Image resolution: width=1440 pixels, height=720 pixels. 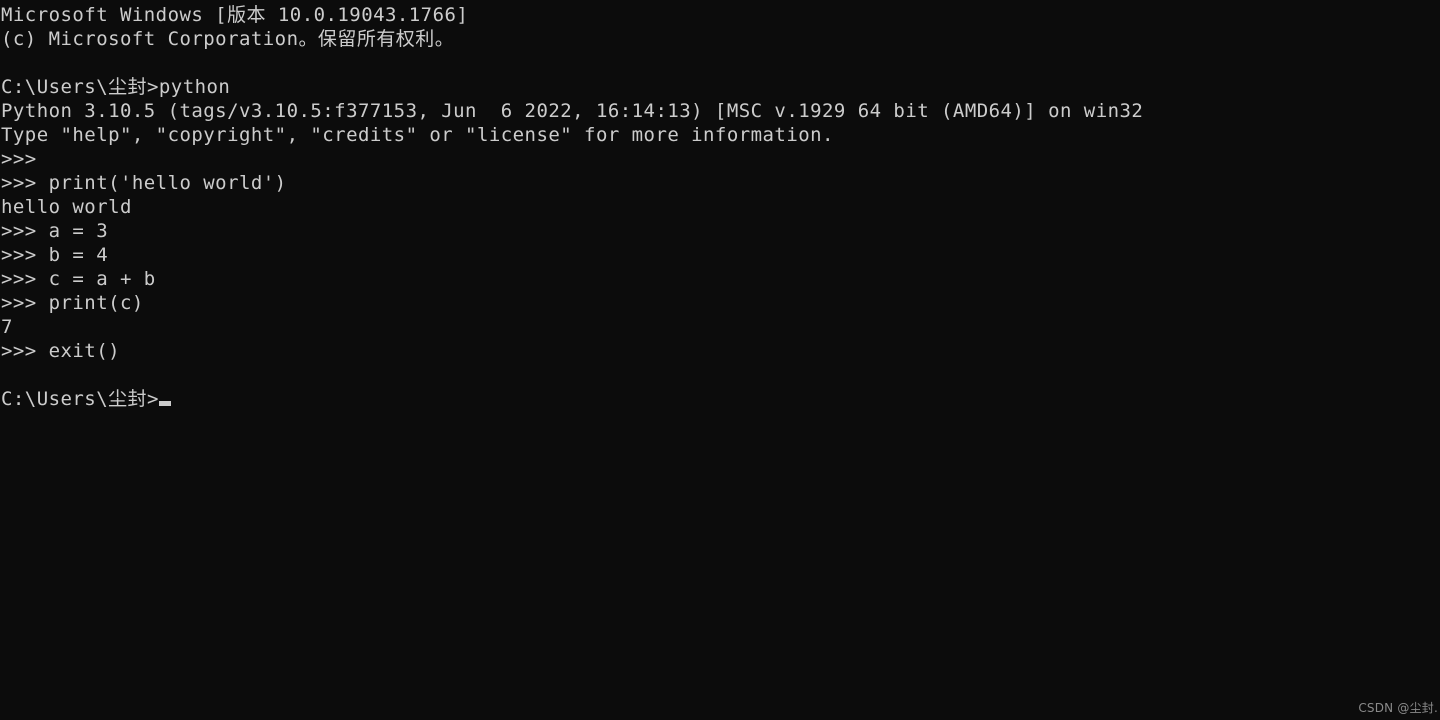 What do you see at coordinates (72, 303) in the screenshot?
I see `console-line-repl-print-c: >>> print(c)` at bounding box center [72, 303].